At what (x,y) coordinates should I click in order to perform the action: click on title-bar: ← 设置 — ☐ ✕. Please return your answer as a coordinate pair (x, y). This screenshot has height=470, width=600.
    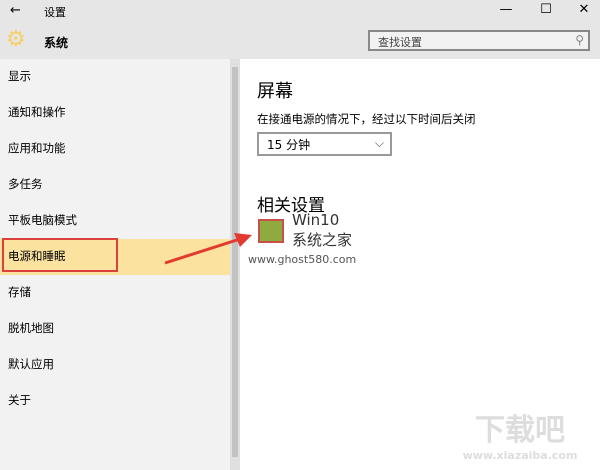
    Looking at the image, I should click on (300, 11).